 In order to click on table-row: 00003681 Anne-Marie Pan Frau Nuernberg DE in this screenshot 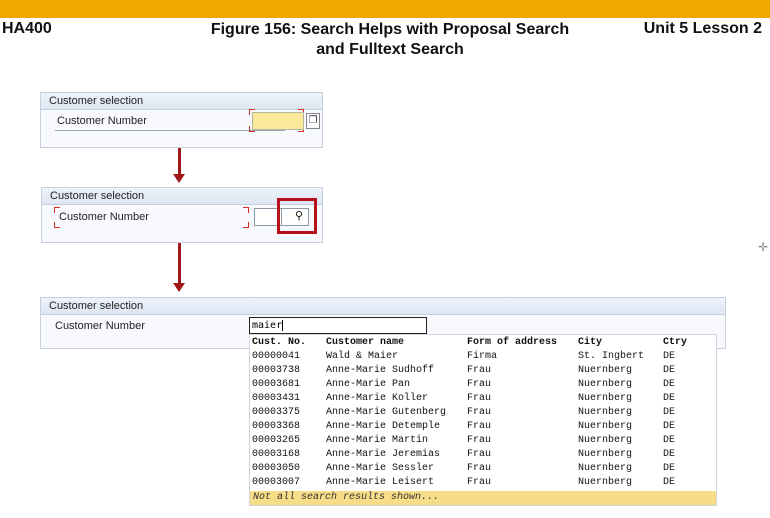, I will do `click(477, 384)`.